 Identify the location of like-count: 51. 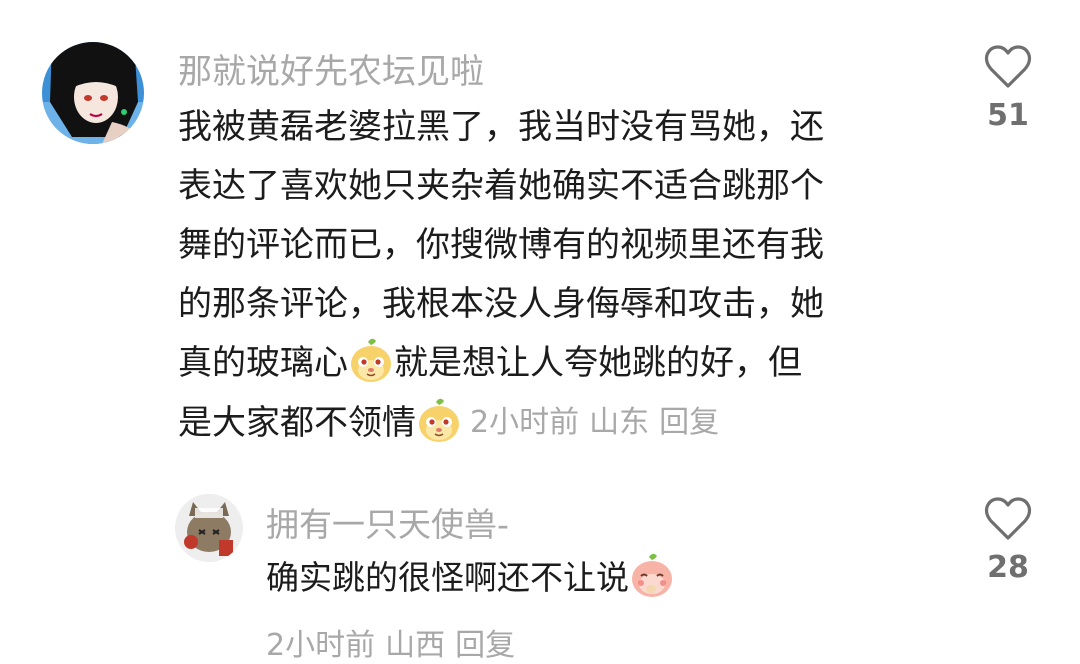
(1008, 115).